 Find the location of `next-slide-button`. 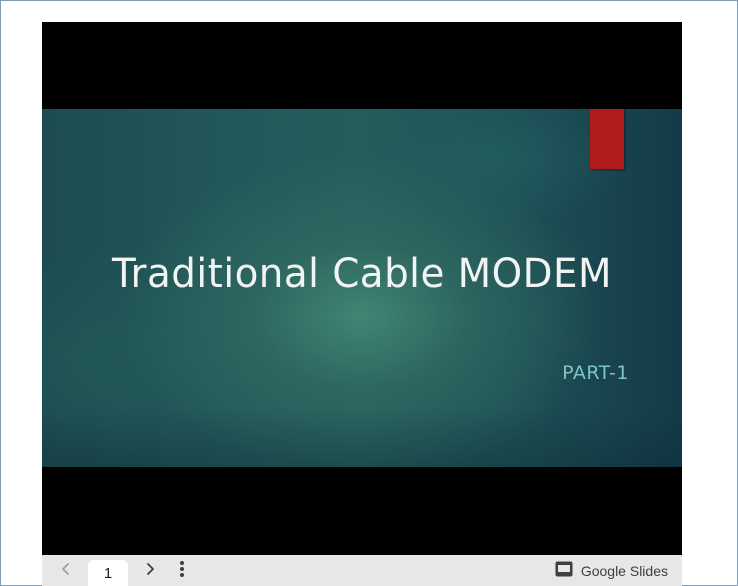

next-slide-button is located at coordinates (150, 571).